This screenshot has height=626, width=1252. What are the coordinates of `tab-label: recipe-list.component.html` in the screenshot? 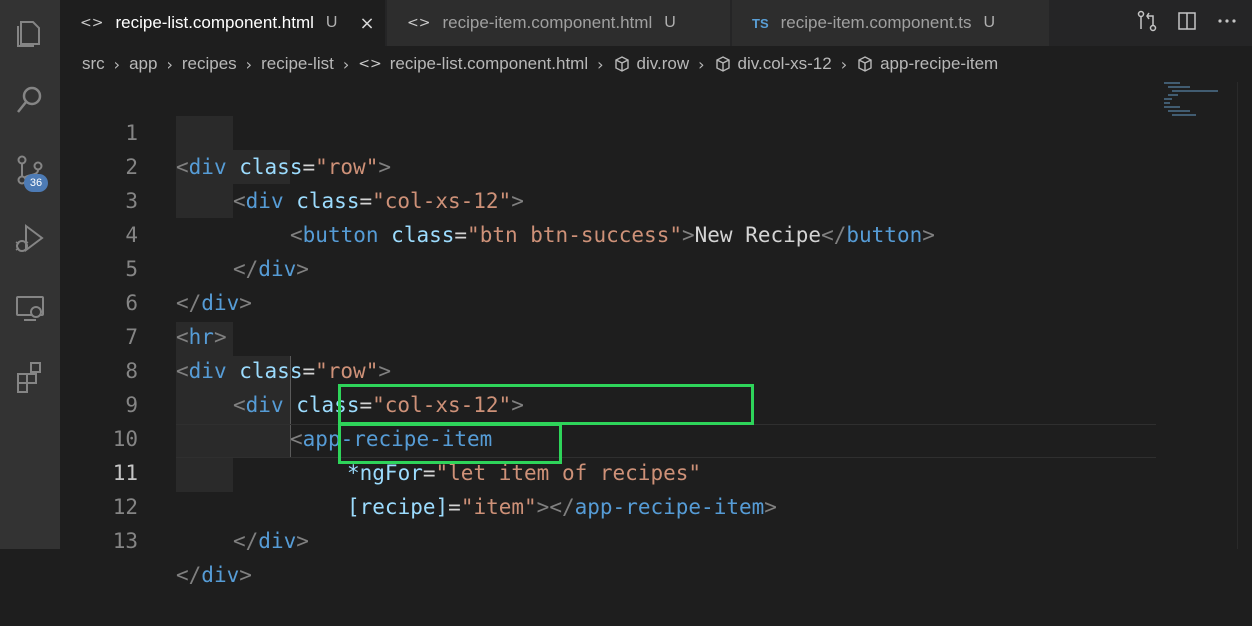 It's located at (214, 22).